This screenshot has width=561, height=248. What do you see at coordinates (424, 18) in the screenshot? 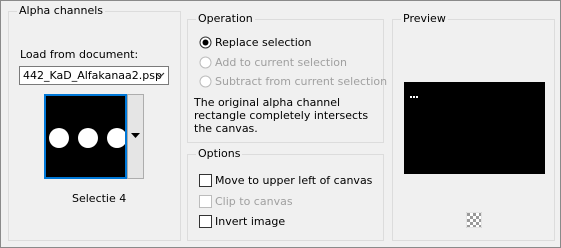
I see `preview-title: Preview` at bounding box center [424, 18].